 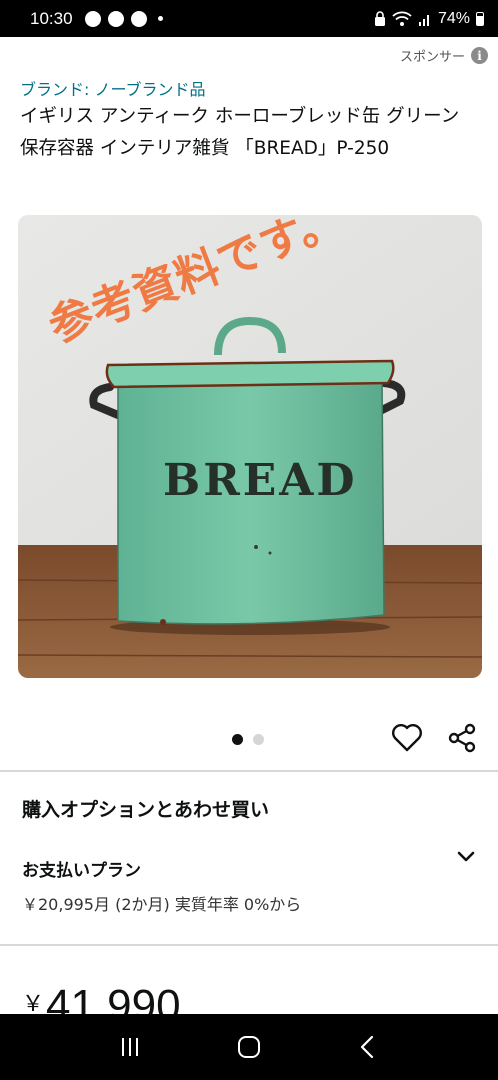 What do you see at coordinates (480, 18) in the screenshot?
I see `battery-icon` at bounding box center [480, 18].